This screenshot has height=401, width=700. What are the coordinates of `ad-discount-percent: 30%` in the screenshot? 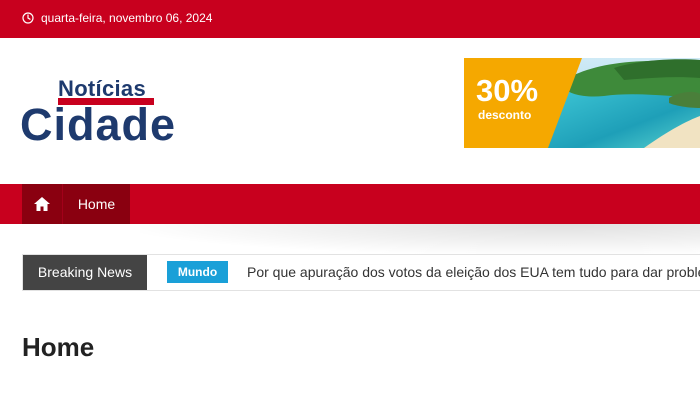 It's located at (507, 90).